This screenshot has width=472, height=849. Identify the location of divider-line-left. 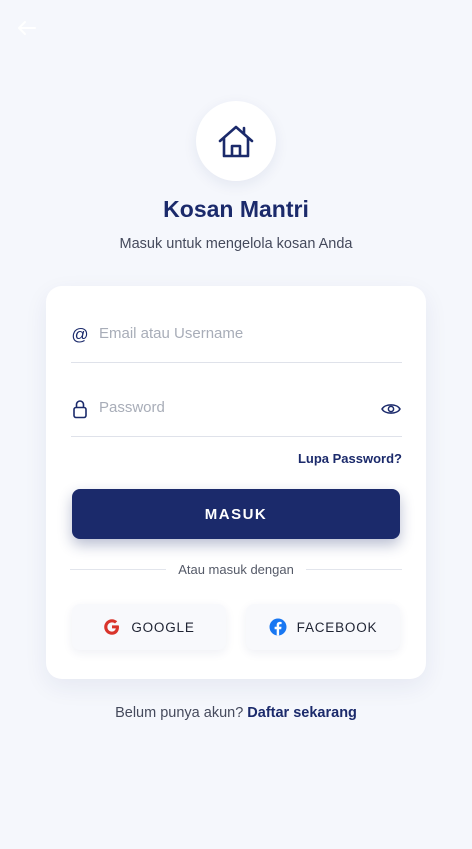
(118, 569).